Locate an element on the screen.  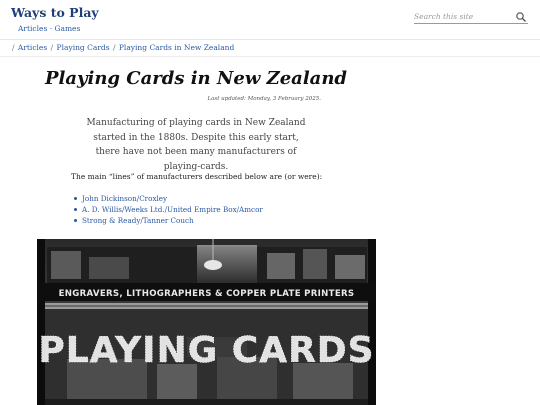
breadcrumb-current-page-link: Playing Cards in New Zealand is located at coordinates (176, 47).